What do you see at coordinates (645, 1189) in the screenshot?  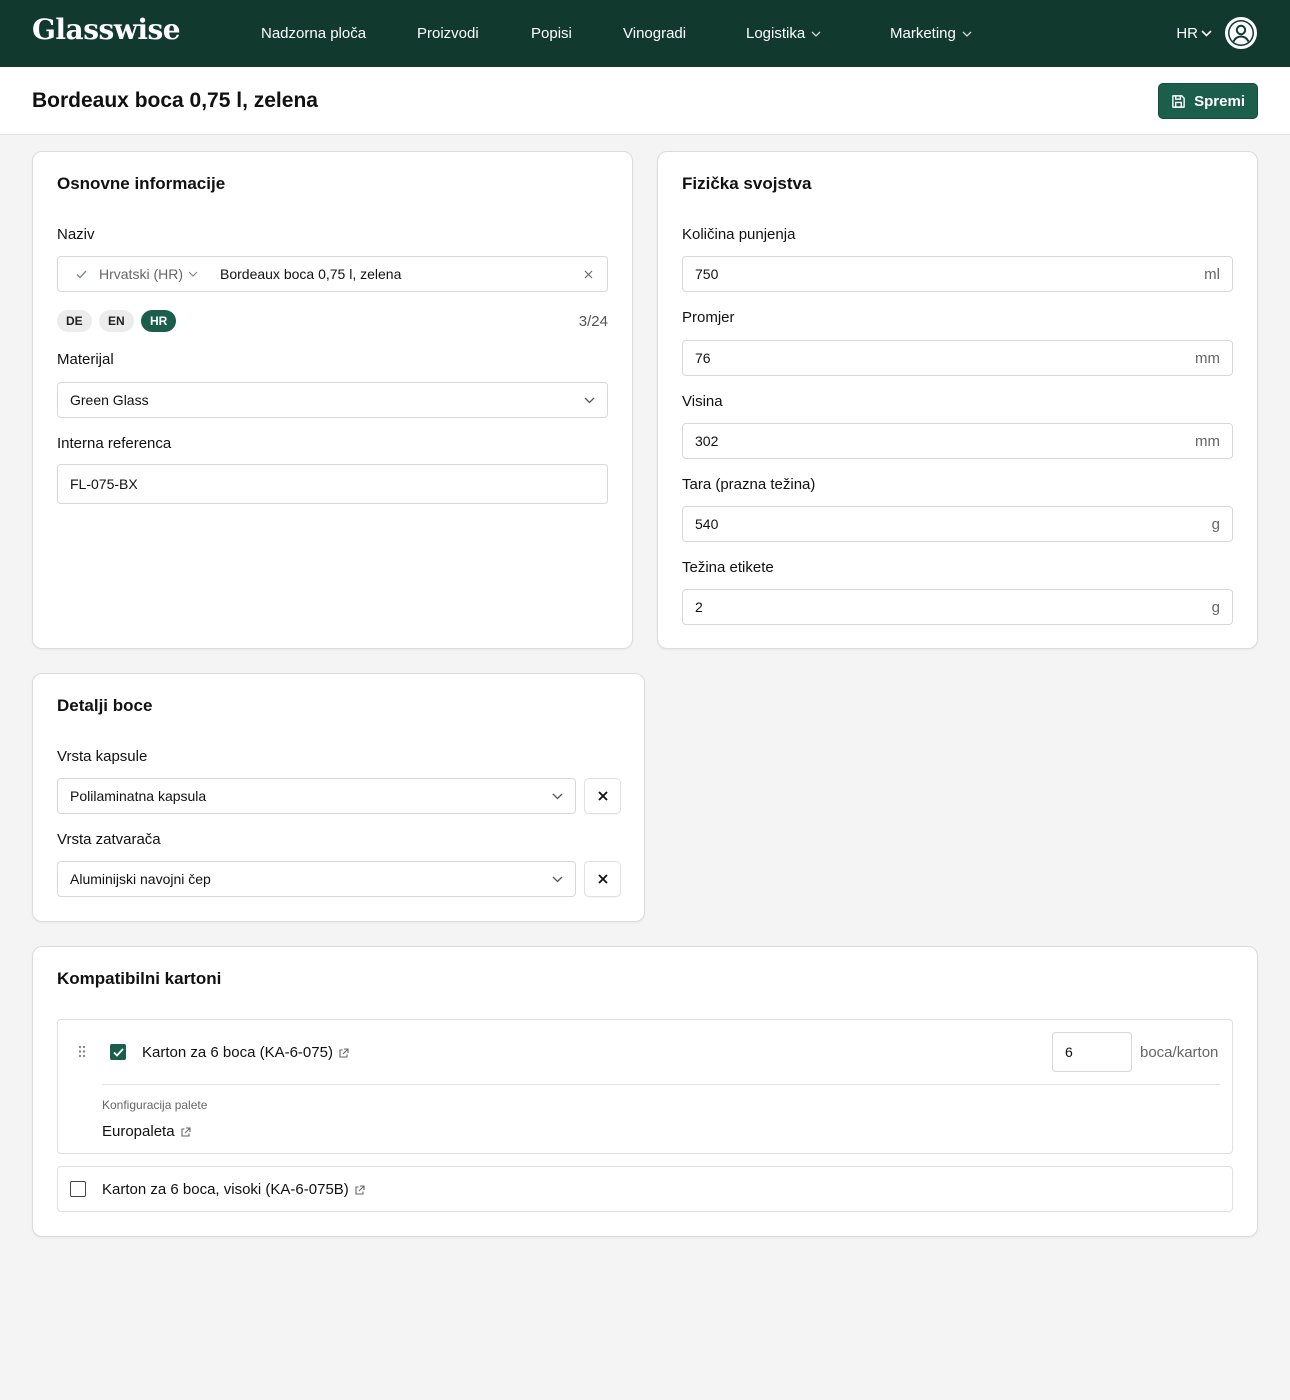 I see `carton-item: Karton za 6 boca, visoki (KA-6-075B)` at bounding box center [645, 1189].